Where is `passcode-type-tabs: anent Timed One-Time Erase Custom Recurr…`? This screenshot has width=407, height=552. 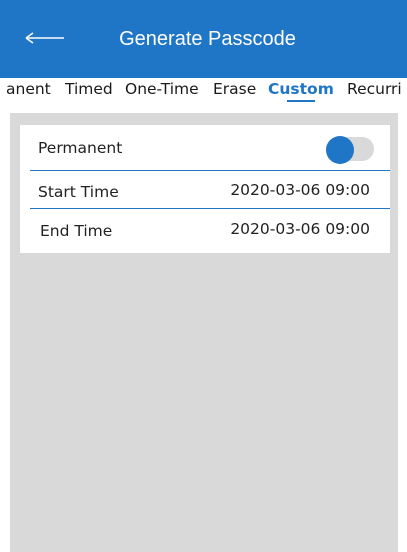 passcode-type-tabs: anent Timed One-Time Erase Custom Recurr… is located at coordinates (203, 95).